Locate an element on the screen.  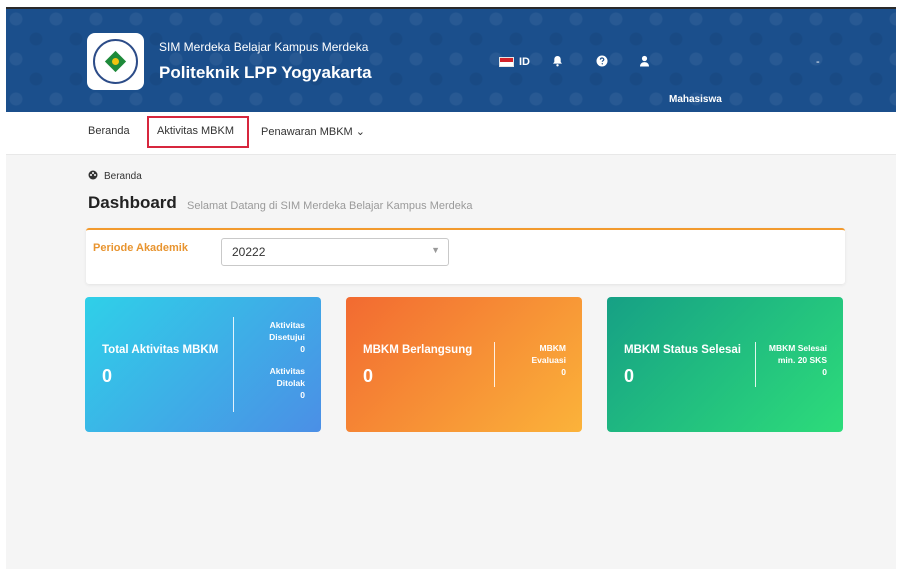
side-label-line1: MBKM Selesai is located at coordinates (797, 348).